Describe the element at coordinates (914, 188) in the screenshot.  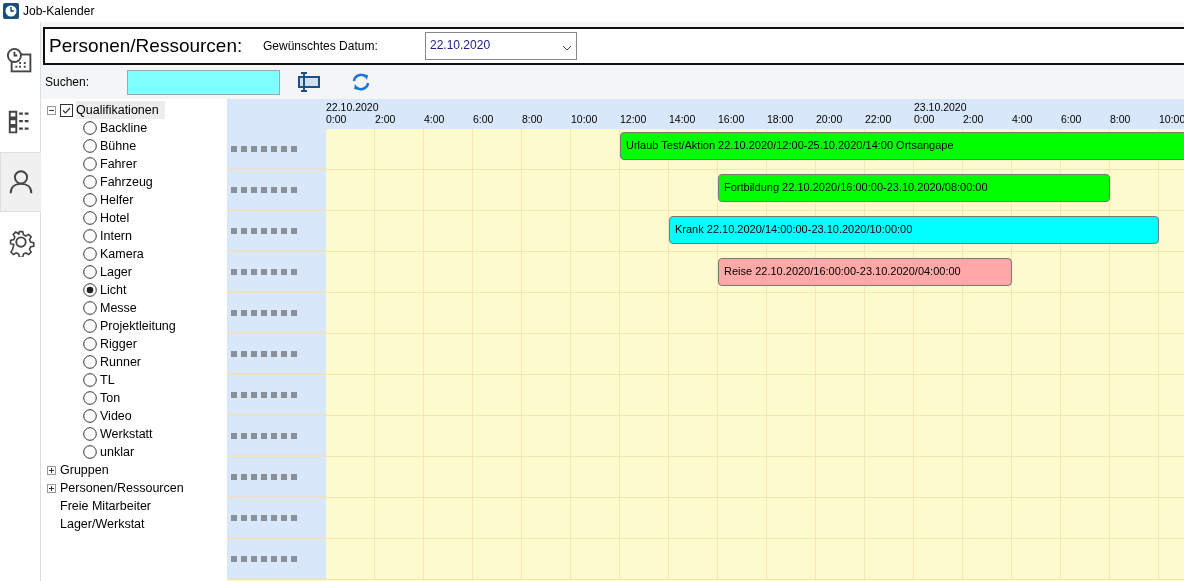
I see `calendar-event: Fortbildung 22.10.2020/16:00:00-23.10.2020/08:00:00` at that location.